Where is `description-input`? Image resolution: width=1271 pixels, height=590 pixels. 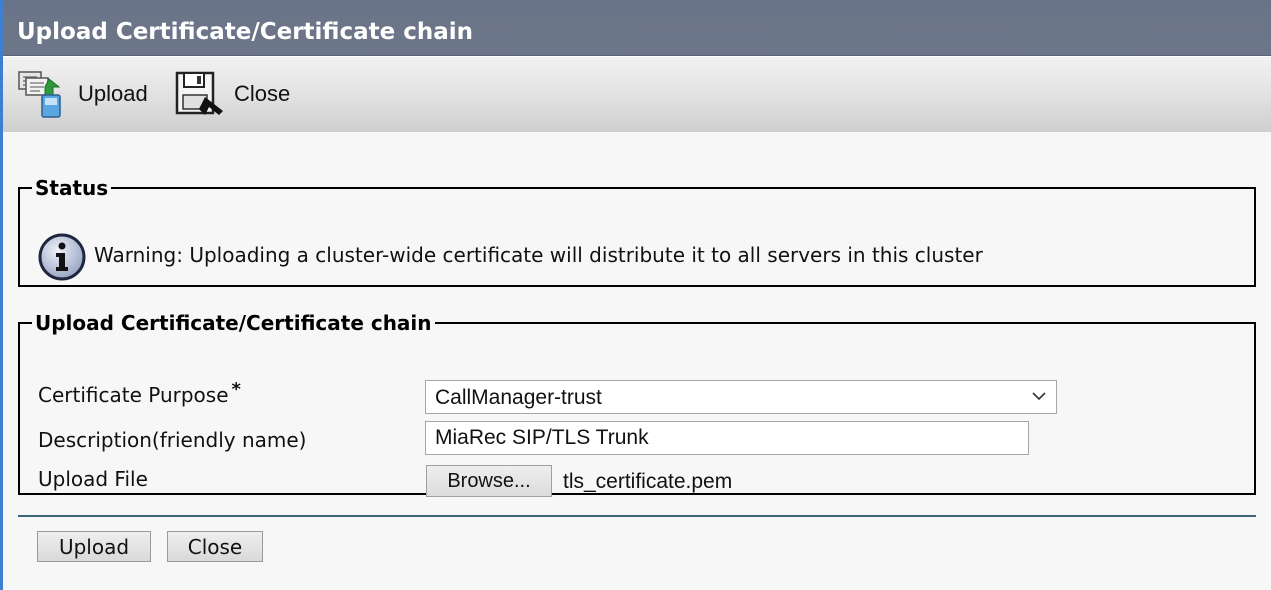
description-input is located at coordinates (727, 438).